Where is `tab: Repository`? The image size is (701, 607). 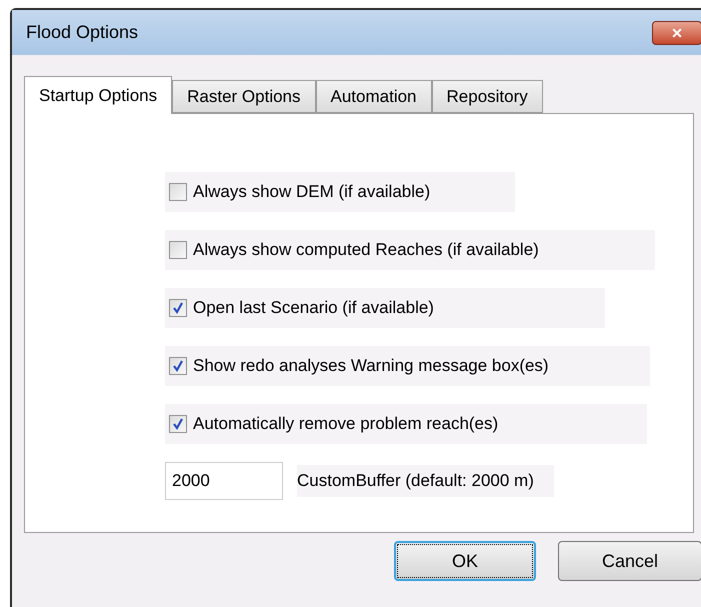 tab: Repository is located at coordinates (487, 96).